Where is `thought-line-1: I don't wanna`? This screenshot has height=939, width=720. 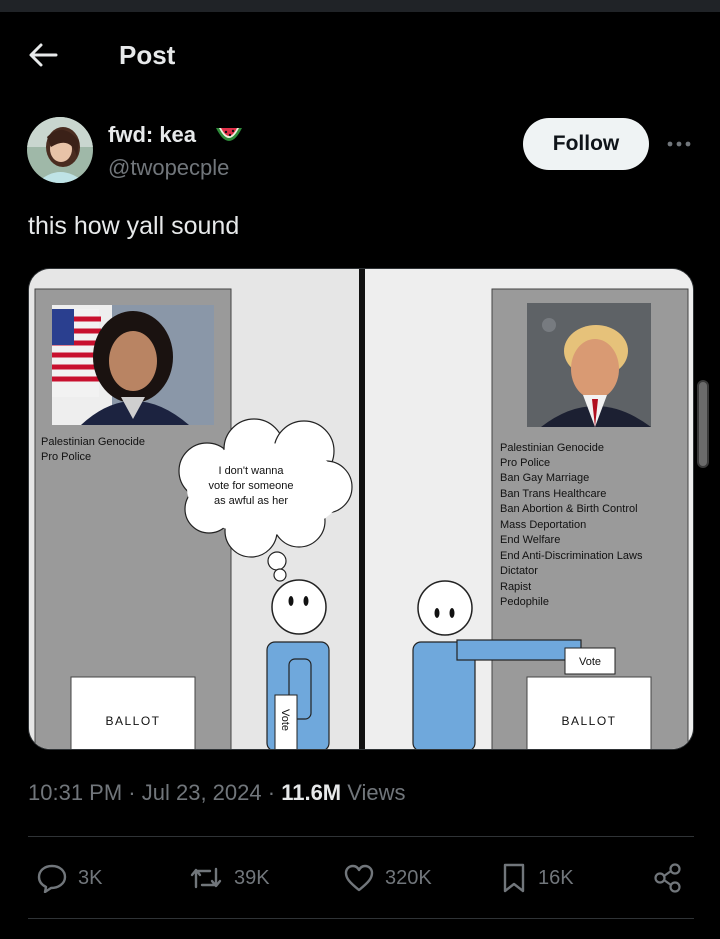
thought-line-1: I don't wanna is located at coordinates (251, 471).